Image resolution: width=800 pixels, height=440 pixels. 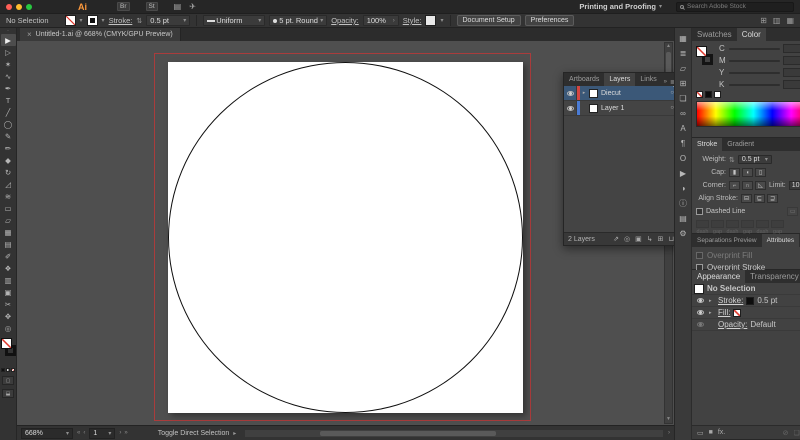 What do you see at coordinates (29, 6) in the screenshot?
I see `zoom-window-button` at bounding box center [29, 6].